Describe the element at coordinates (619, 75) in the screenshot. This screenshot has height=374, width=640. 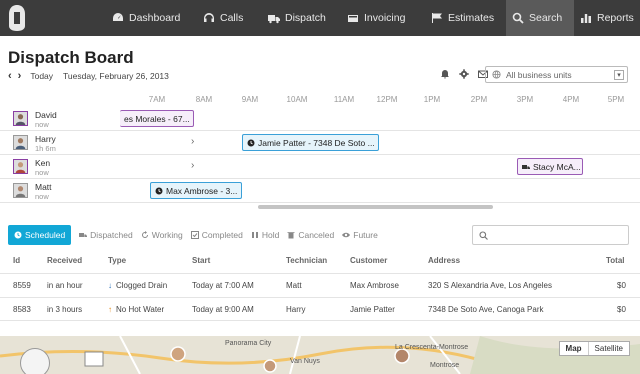
I see `chevron-down-icon: ▾` at that location.